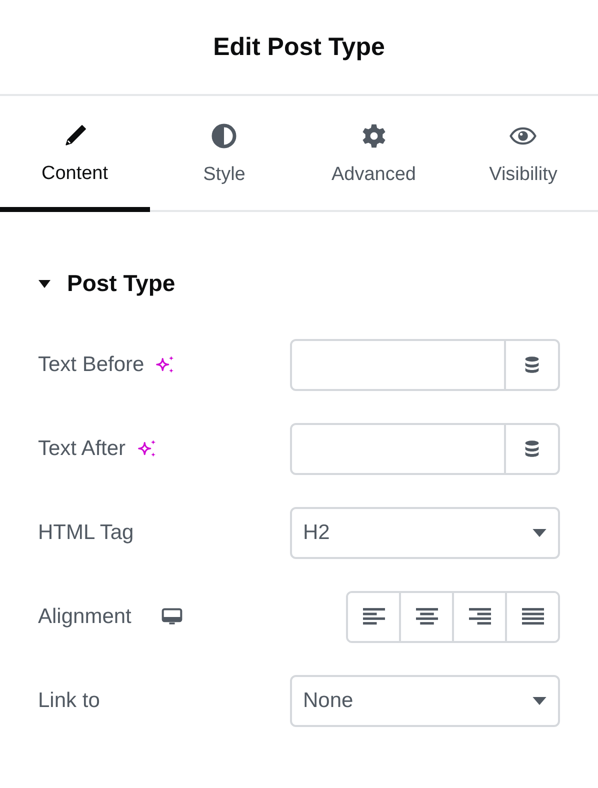 This screenshot has width=598, height=788. Describe the element at coordinates (91, 365) in the screenshot. I see `field-label: Text Before` at that location.